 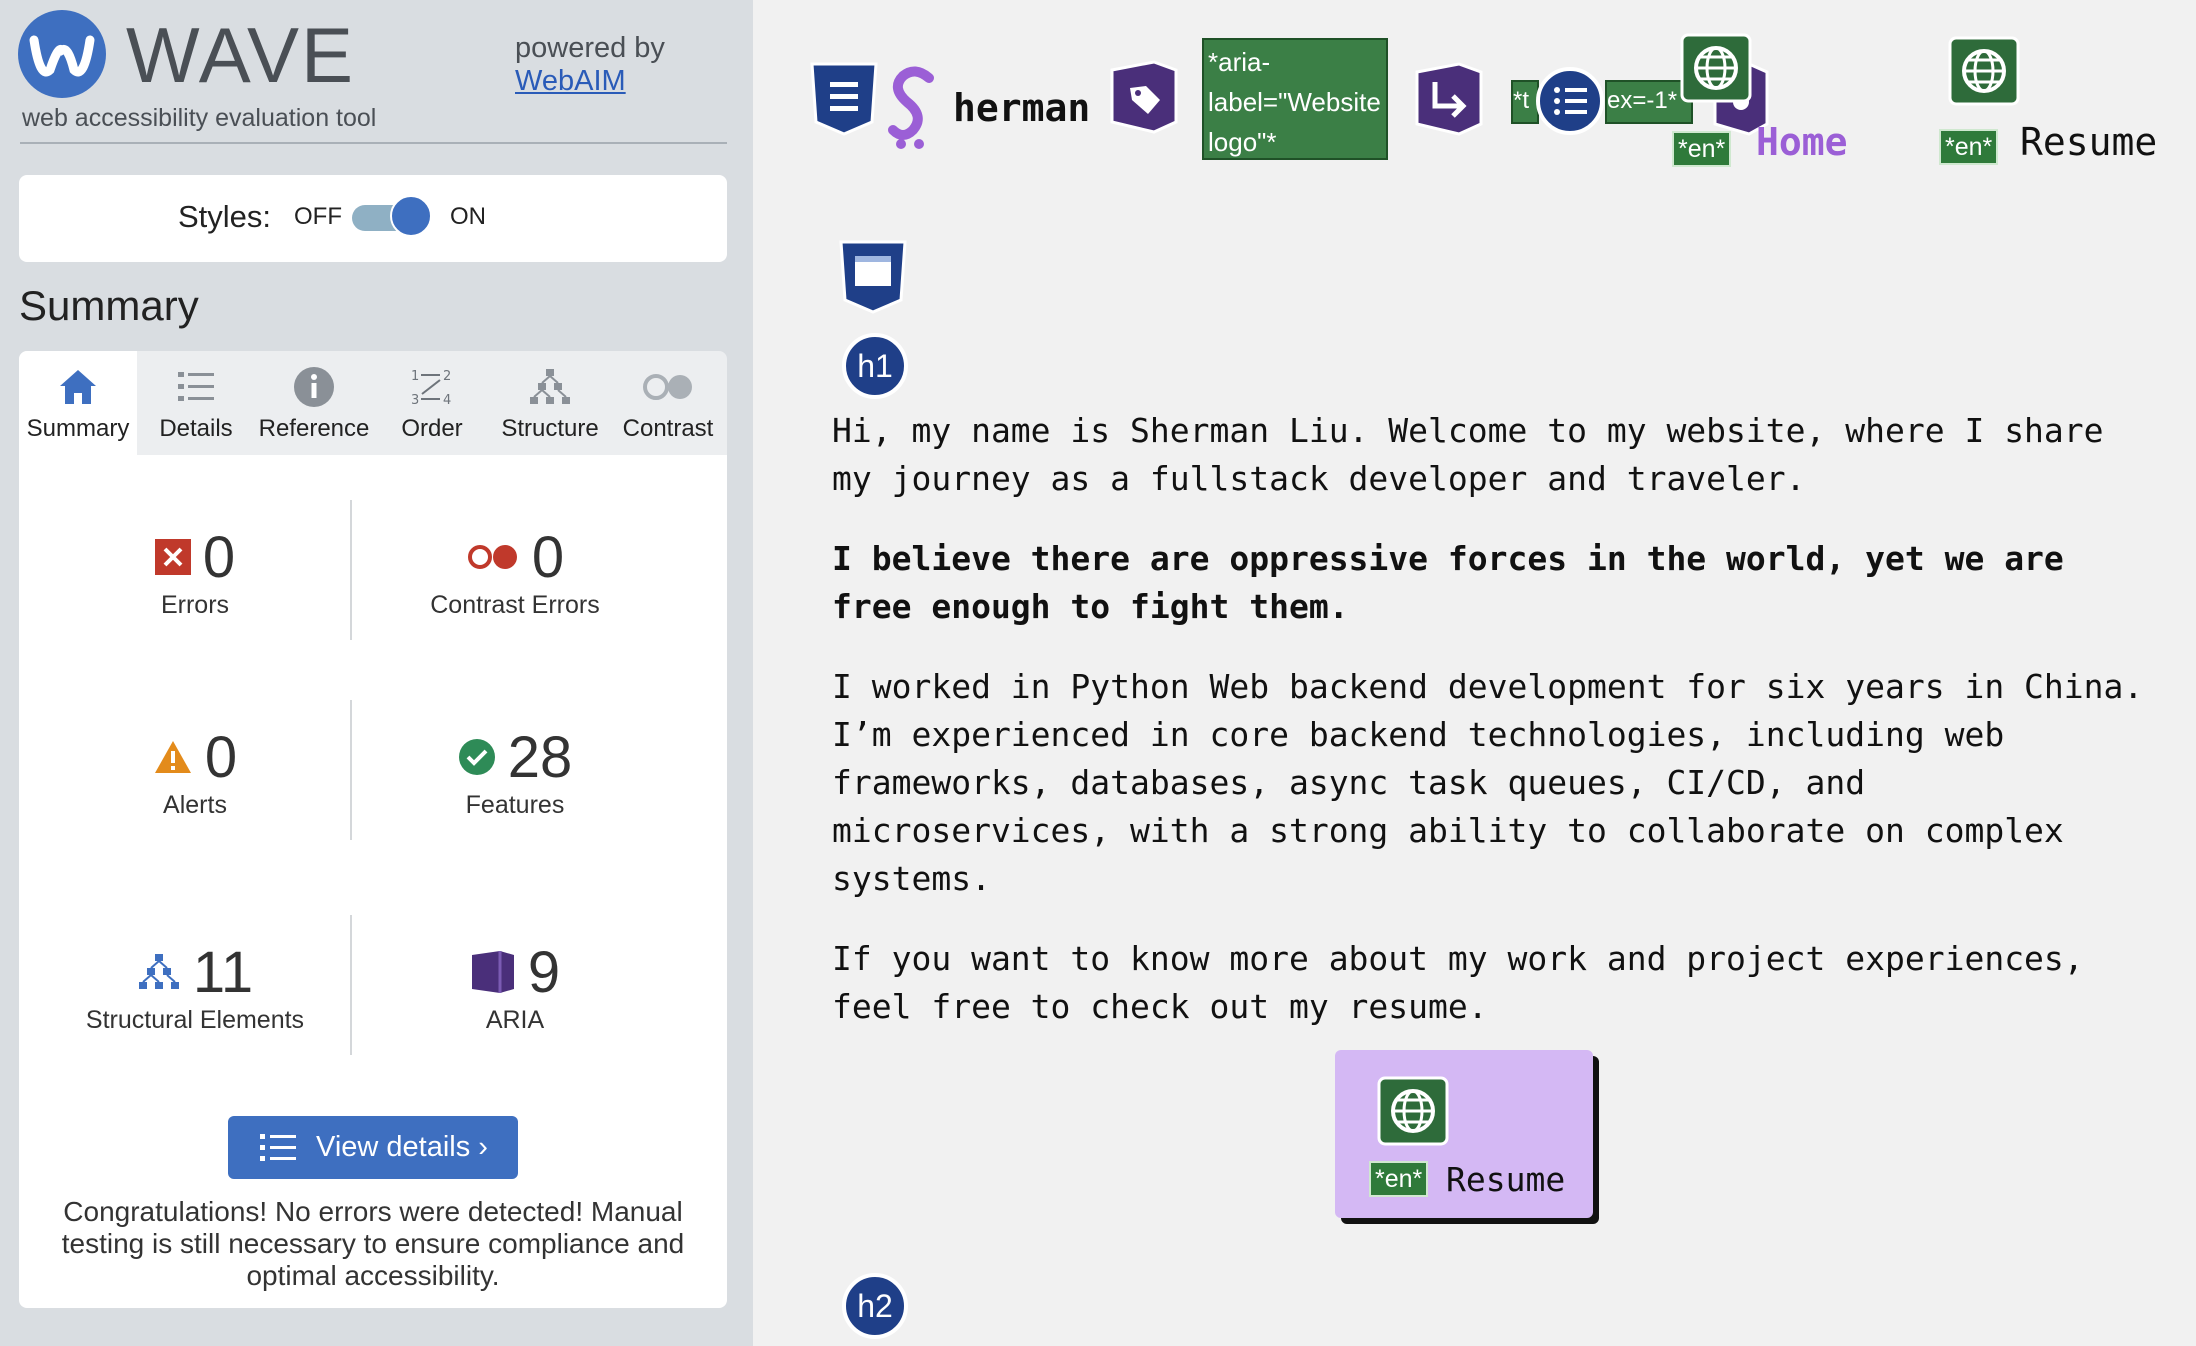 What do you see at coordinates (373, 218) in the screenshot?
I see `styles-toggle-panel: Styles: OFF ON` at bounding box center [373, 218].